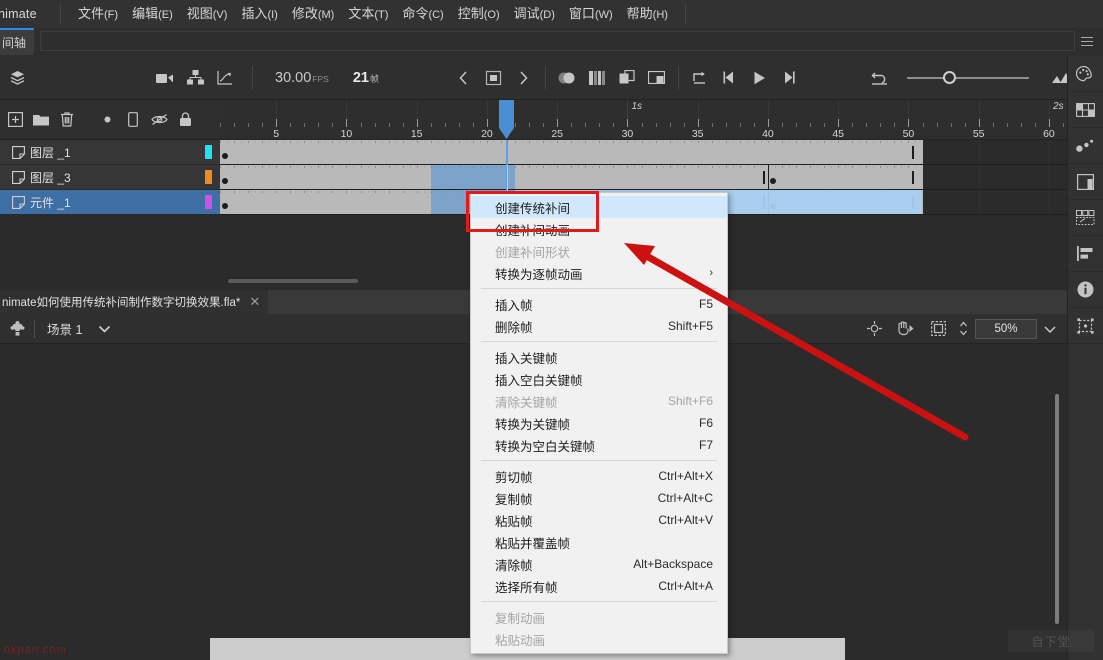 Image resolution: width=1103 pixels, height=660 pixels. What do you see at coordinates (159, 120) in the screenshot?
I see `hide-layers-icon` at bounding box center [159, 120].